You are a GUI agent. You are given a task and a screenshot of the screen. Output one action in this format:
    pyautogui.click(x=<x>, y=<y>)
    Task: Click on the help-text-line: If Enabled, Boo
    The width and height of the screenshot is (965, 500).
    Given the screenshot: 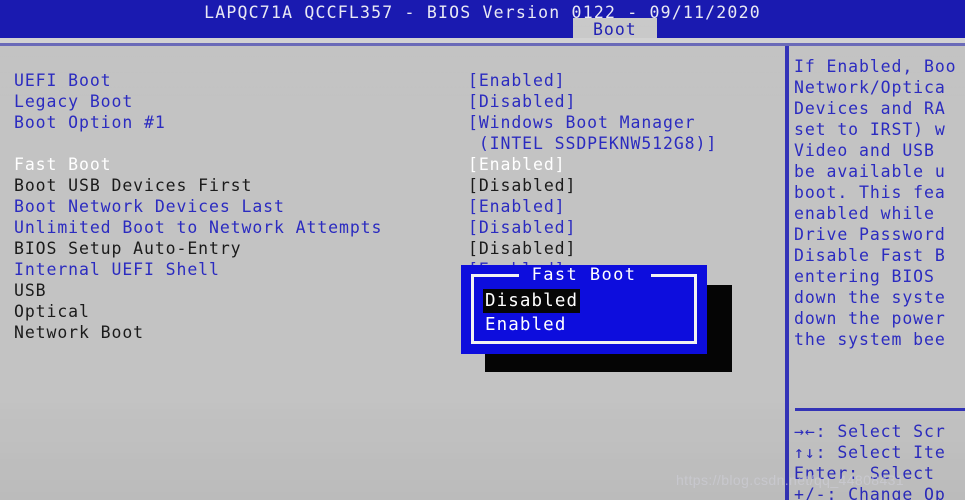 What is the action you would take?
    pyautogui.click(x=875, y=66)
    